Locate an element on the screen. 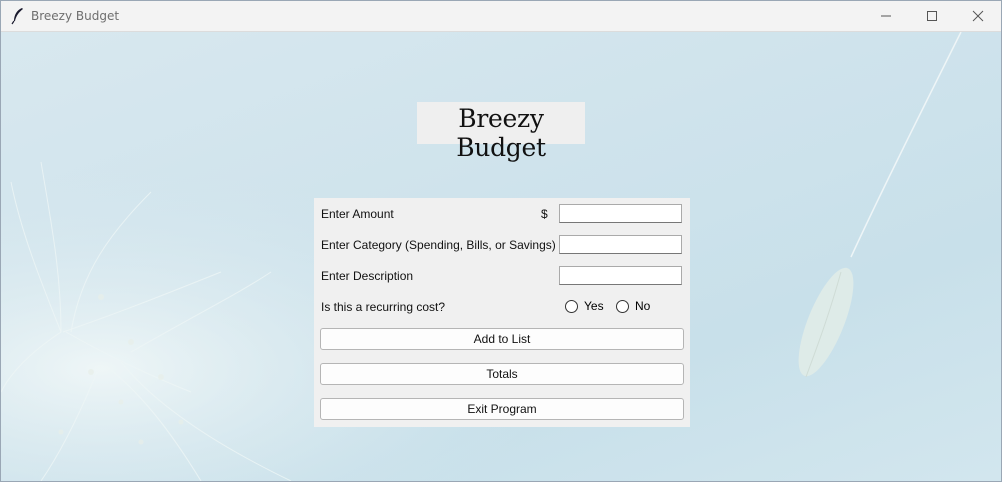  add-to-list-button: Add to List is located at coordinates (502, 339).